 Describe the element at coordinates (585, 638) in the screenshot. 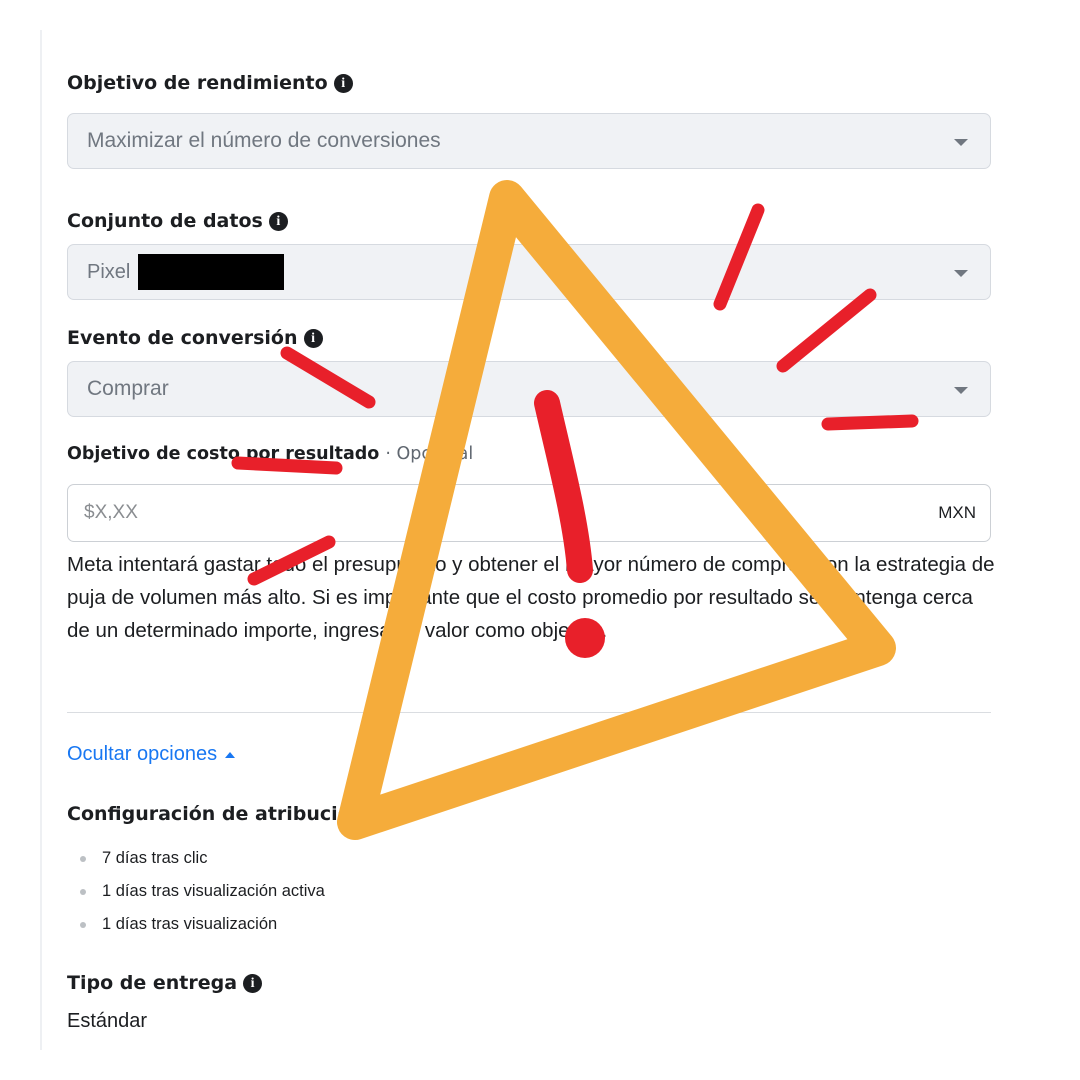

I see `exclamation-dot-icon` at that location.